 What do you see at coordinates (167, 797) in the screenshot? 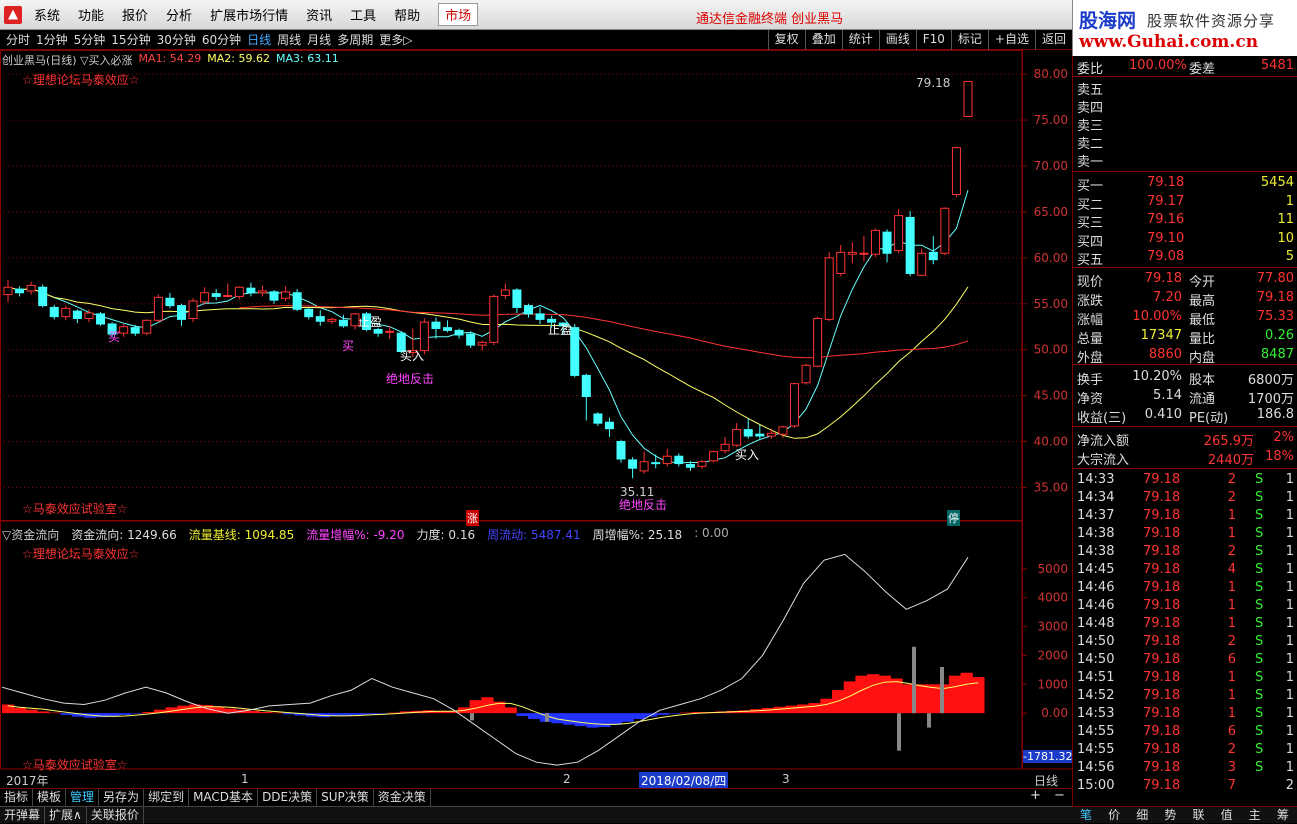
I see `tab-bind-to: 绑定到` at bounding box center [167, 797].